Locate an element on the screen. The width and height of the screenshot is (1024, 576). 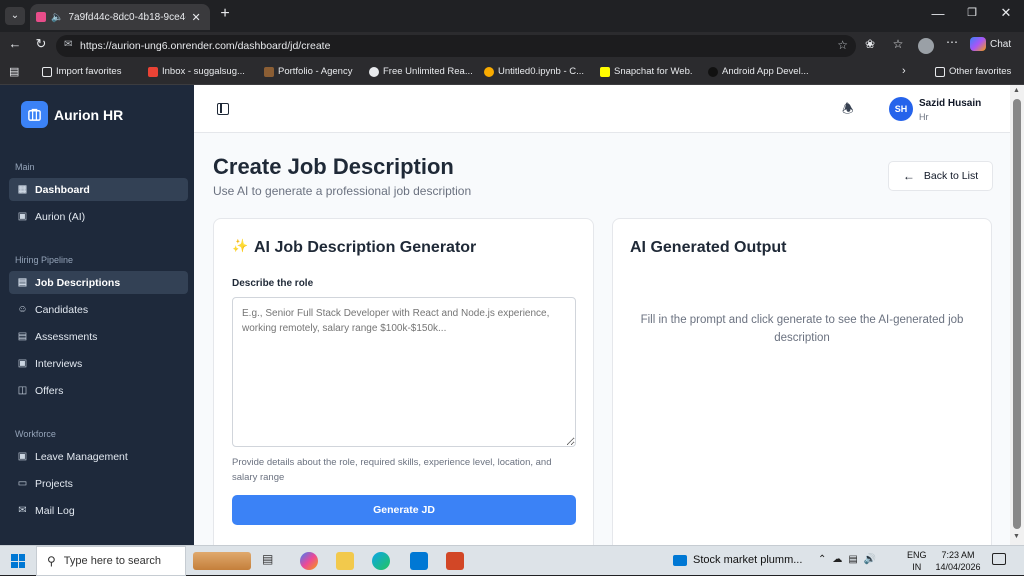
sidebar-item-label: Projects is located at coordinates (54, 483).